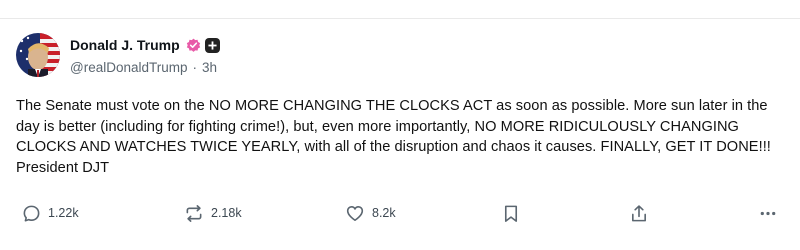  What do you see at coordinates (194, 213) in the screenshot?
I see `repost-icon` at bounding box center [194, 213].